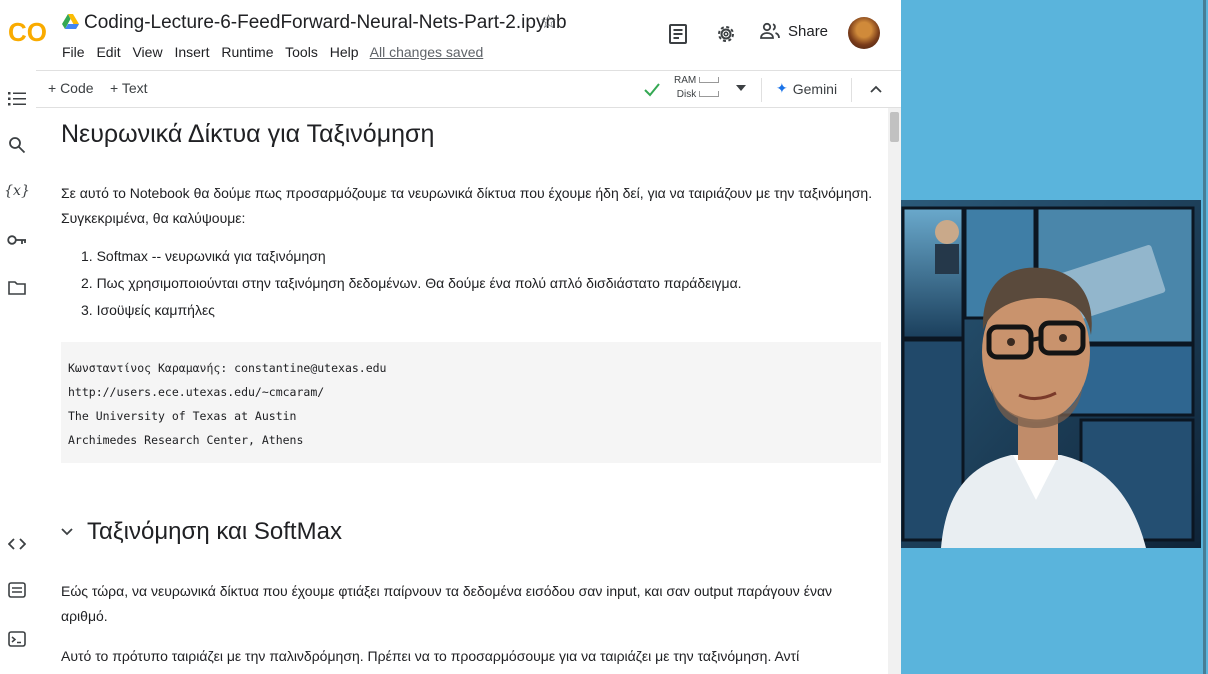 The image size is (1208, 674). Describe the element at coordinates (686, 94) in the screenshot. I see `disk-label: Disk` at that location.